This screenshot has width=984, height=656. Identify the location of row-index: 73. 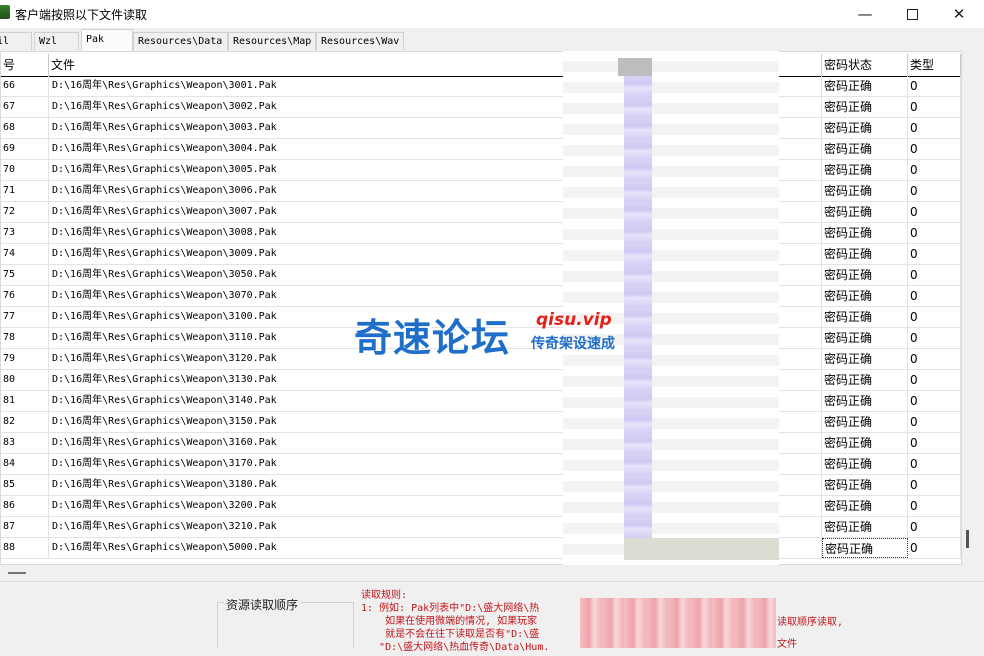
(25, 233).